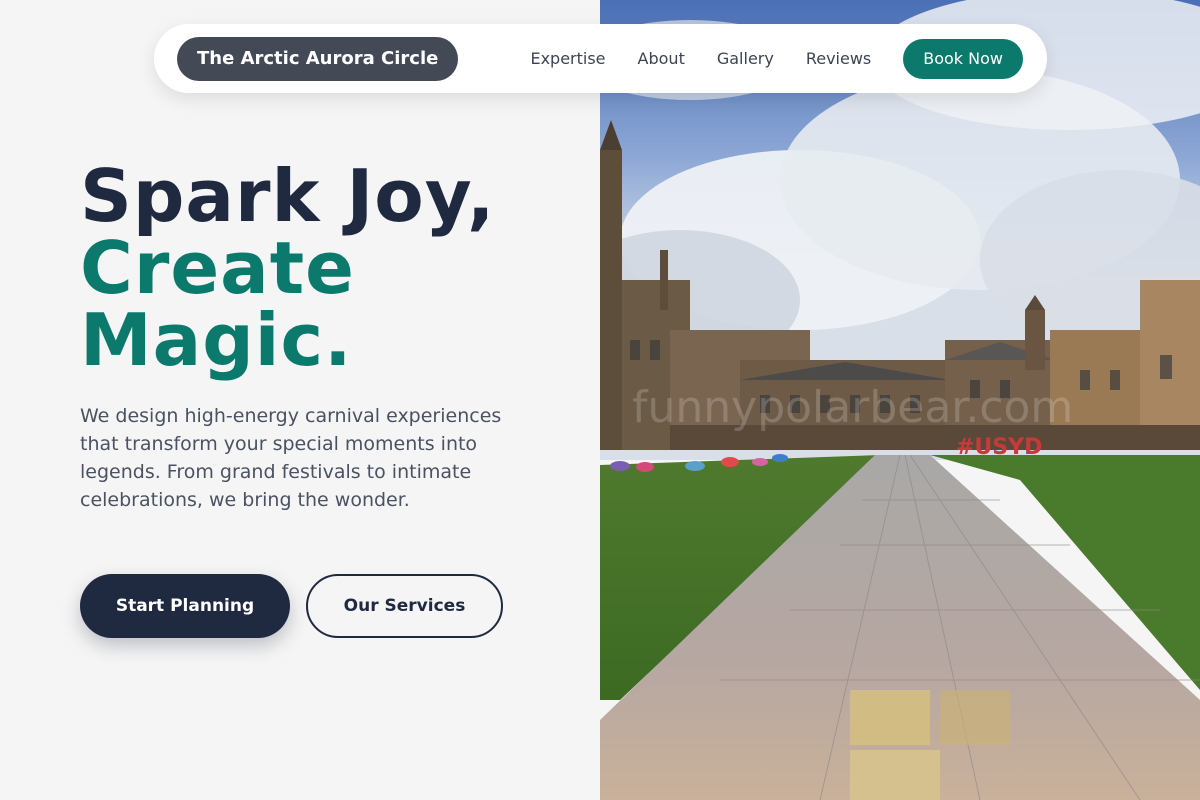 The height and width of the screenshot is (800, 1200). Describe the element at coordinates (567, 58) in the screenshot. I see `nav-link-expertise: Expertise` at that location.